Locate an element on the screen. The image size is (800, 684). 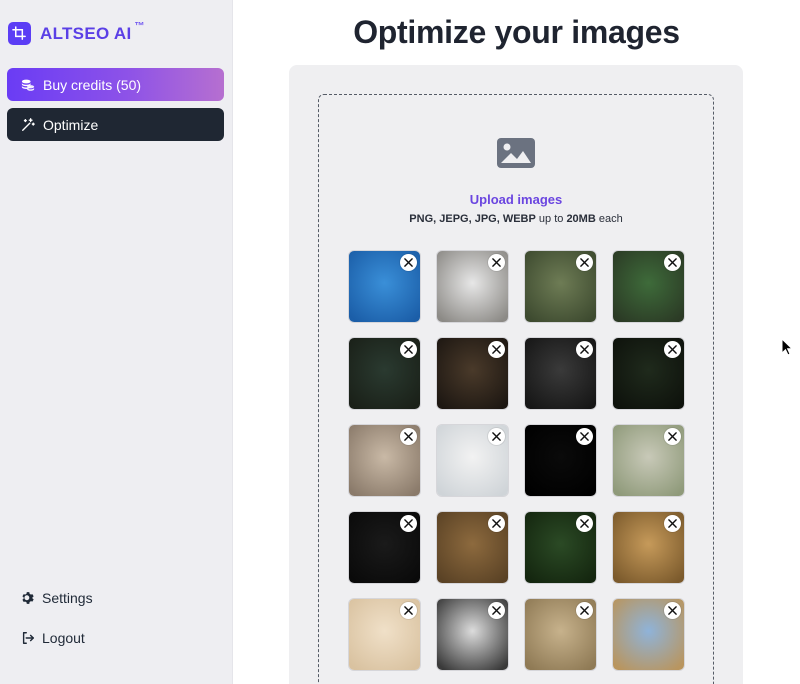
brand-trademark: ™ is located at coordinates (139, 26).